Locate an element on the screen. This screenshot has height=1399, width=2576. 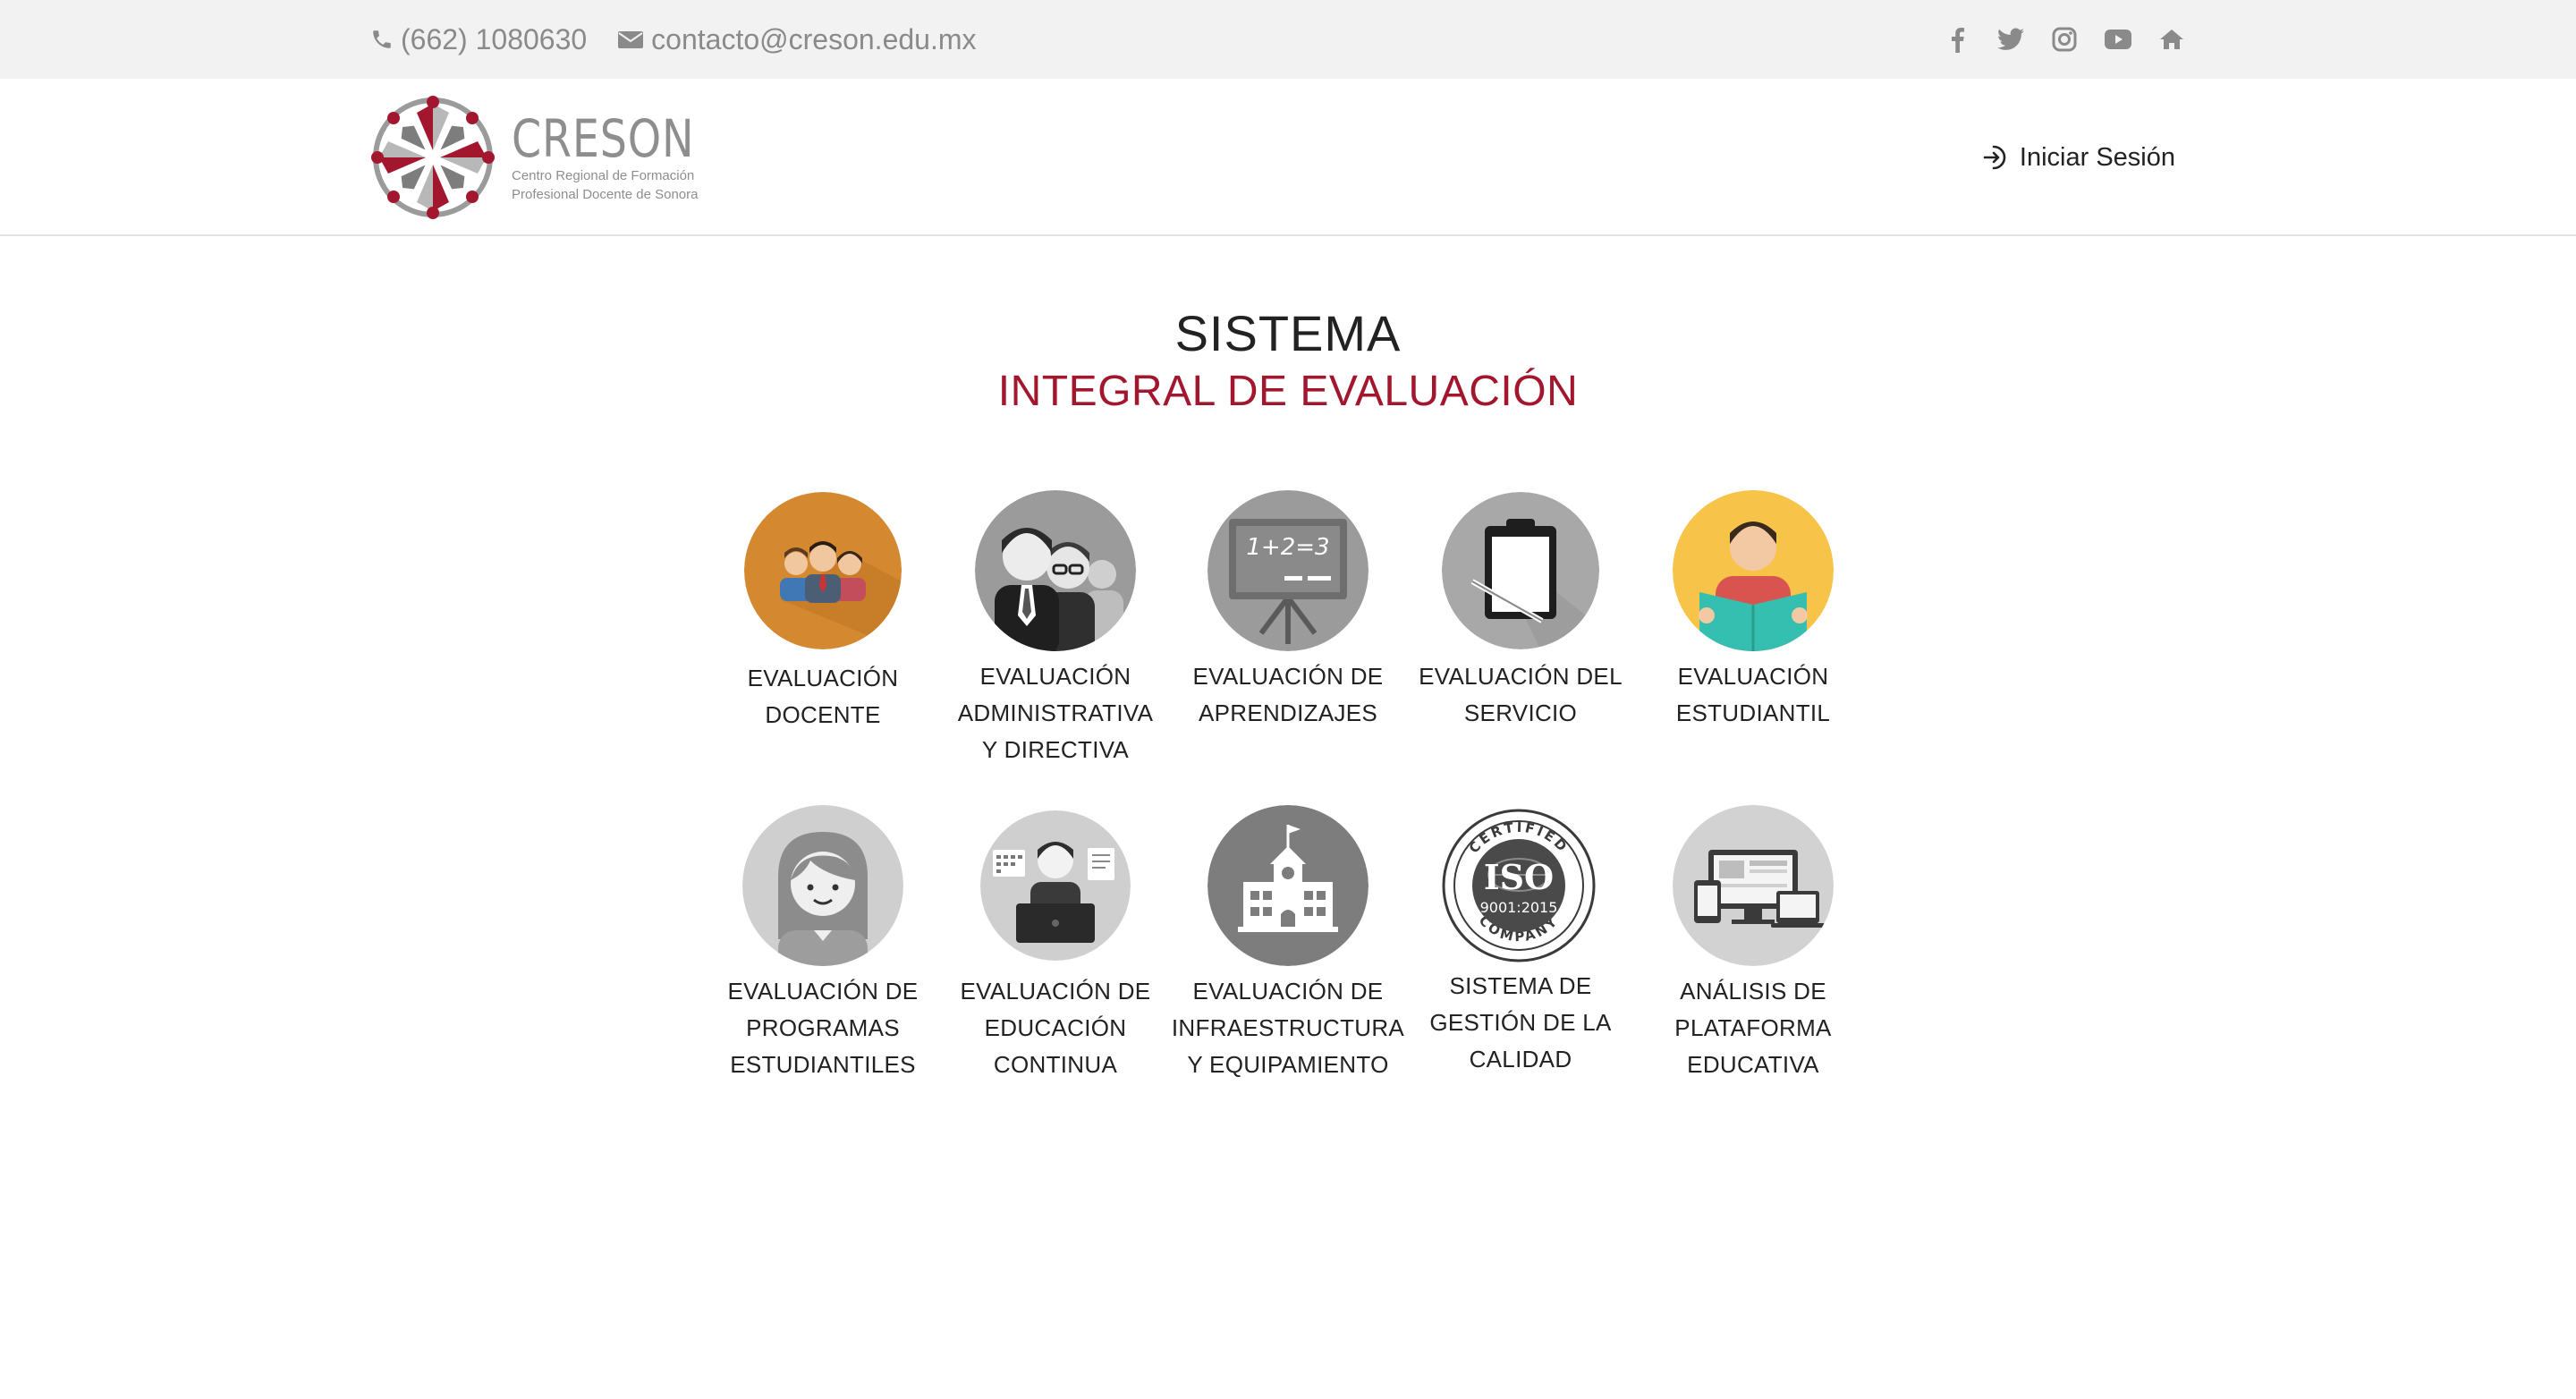
module-label-line: ESTUDIANTIL is located at coordinates (1753, 713).